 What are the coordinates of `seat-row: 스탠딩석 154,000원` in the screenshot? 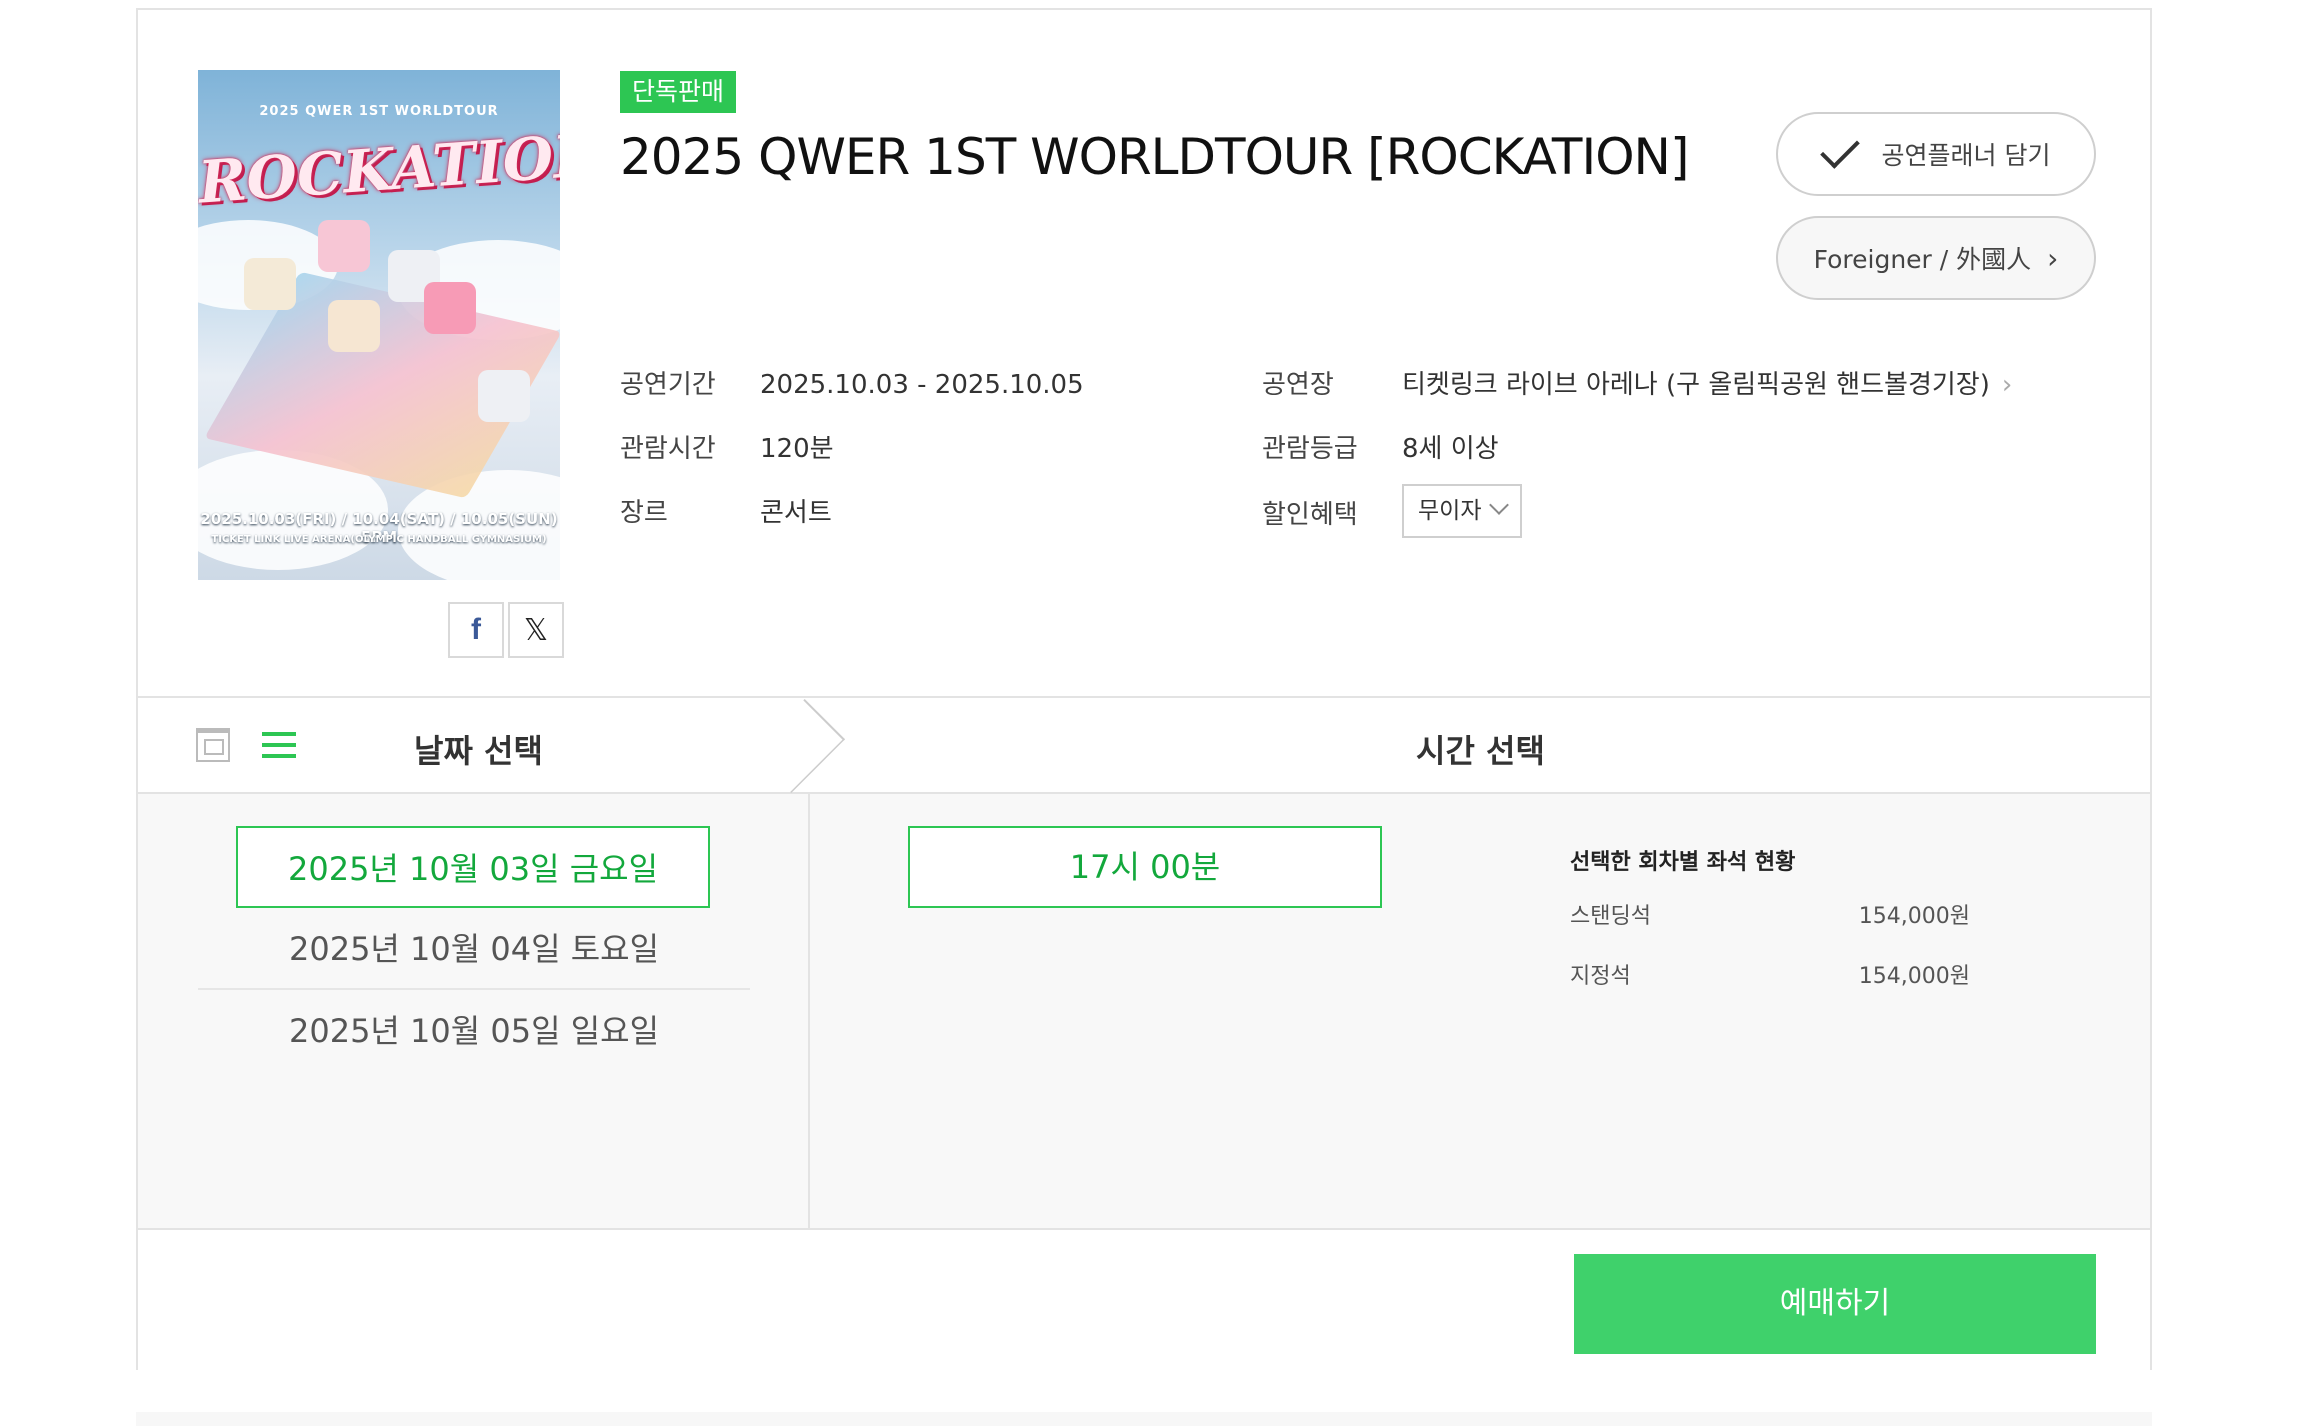 It's located at (1770, 914).